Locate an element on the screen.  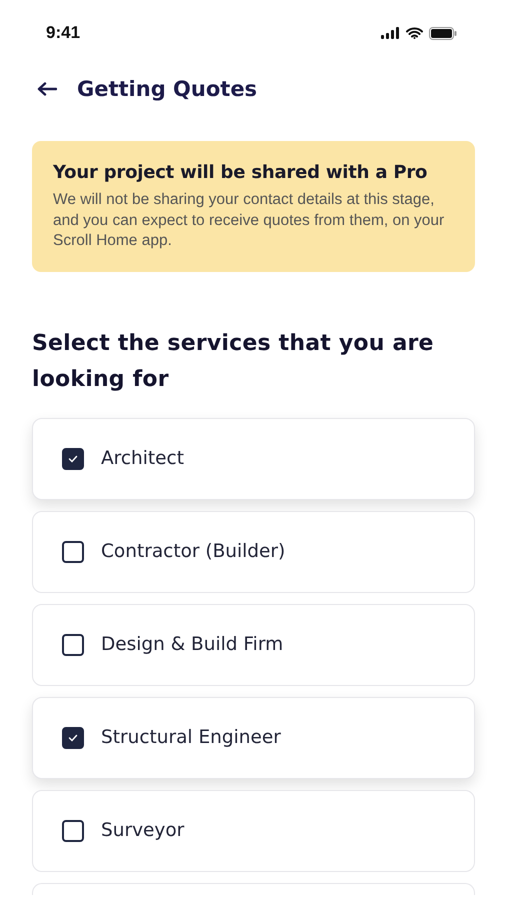
signal-icon is located at coordinates (390, 33).